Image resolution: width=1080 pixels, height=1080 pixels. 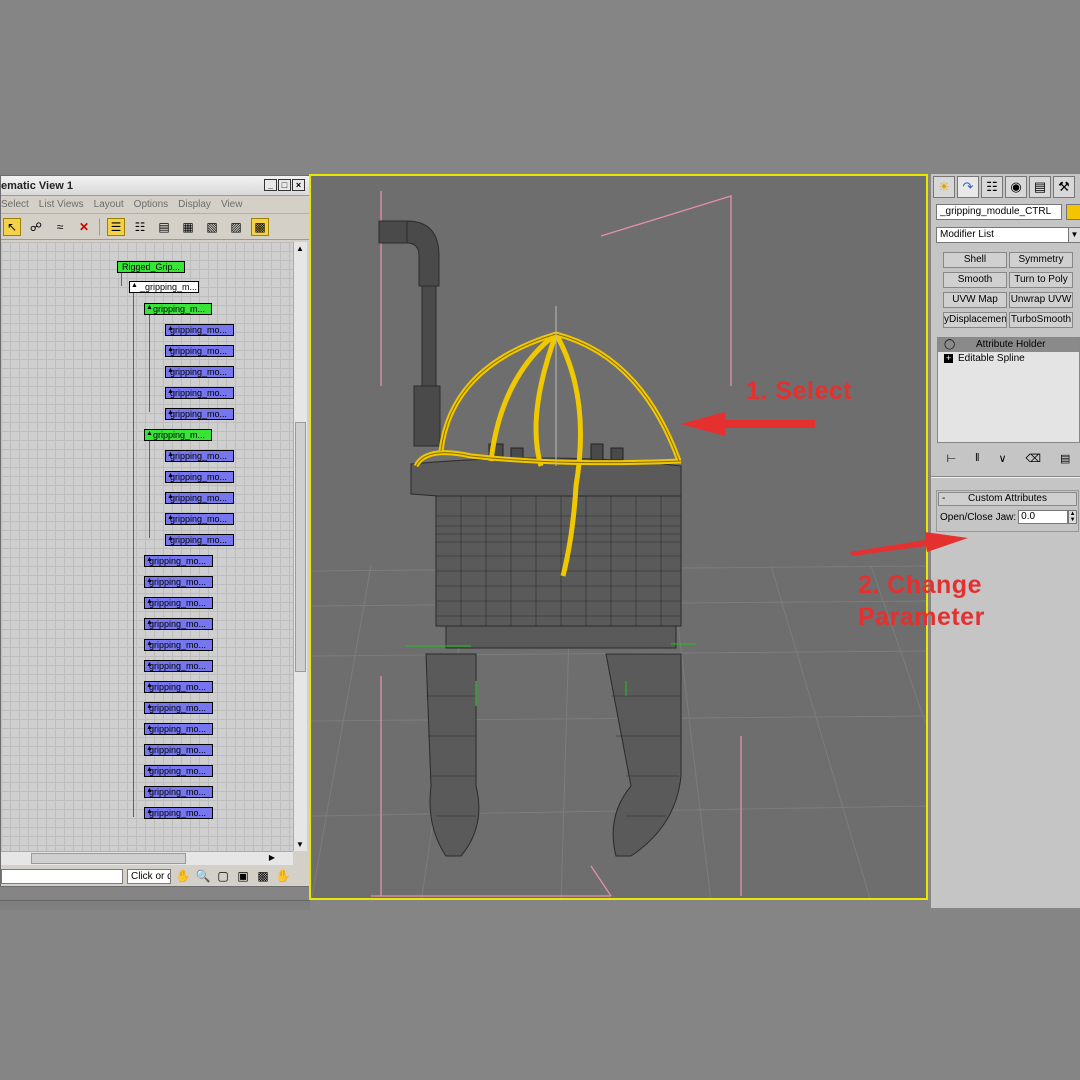 I want to click on stack-item-editable-spline: + Editable Spline, so click(x=1008, y=358).